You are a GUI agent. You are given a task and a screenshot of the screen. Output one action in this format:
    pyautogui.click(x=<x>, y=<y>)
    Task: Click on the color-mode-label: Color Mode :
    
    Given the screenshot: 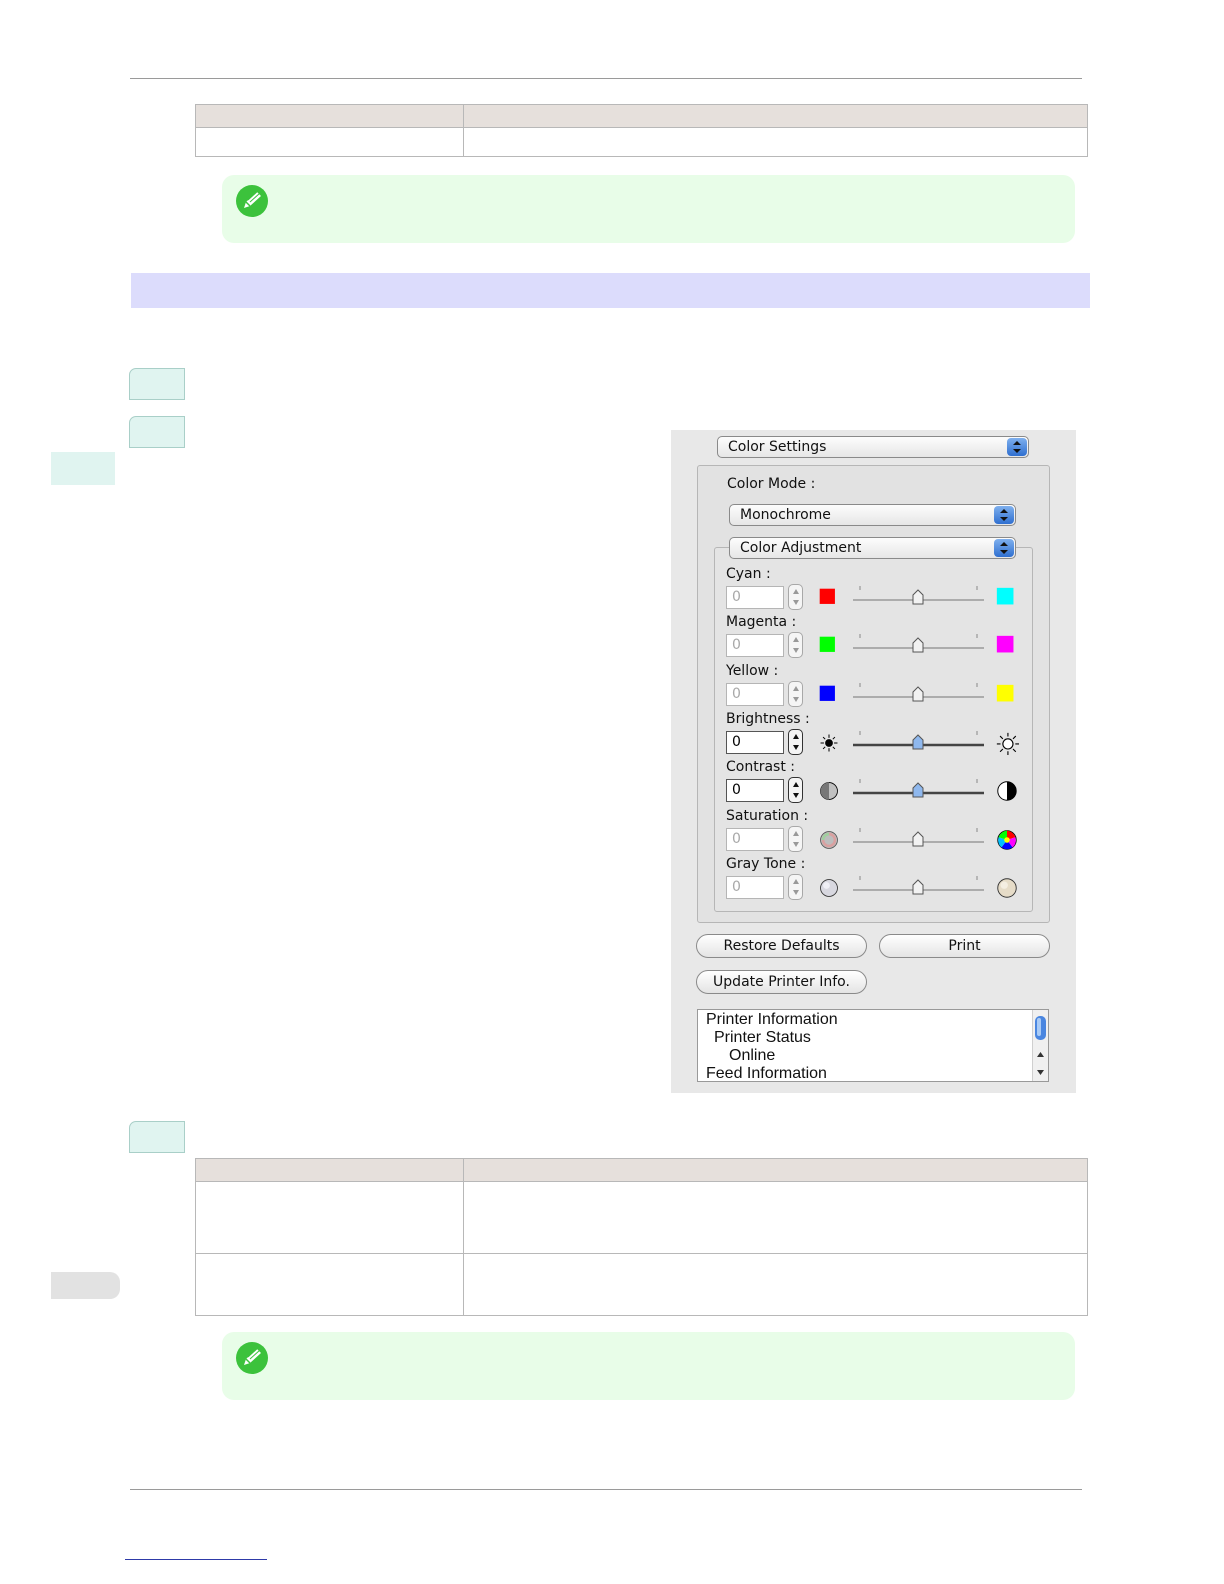 What is the action you would take?
    pyautogui.click(x=771, y=484)
    